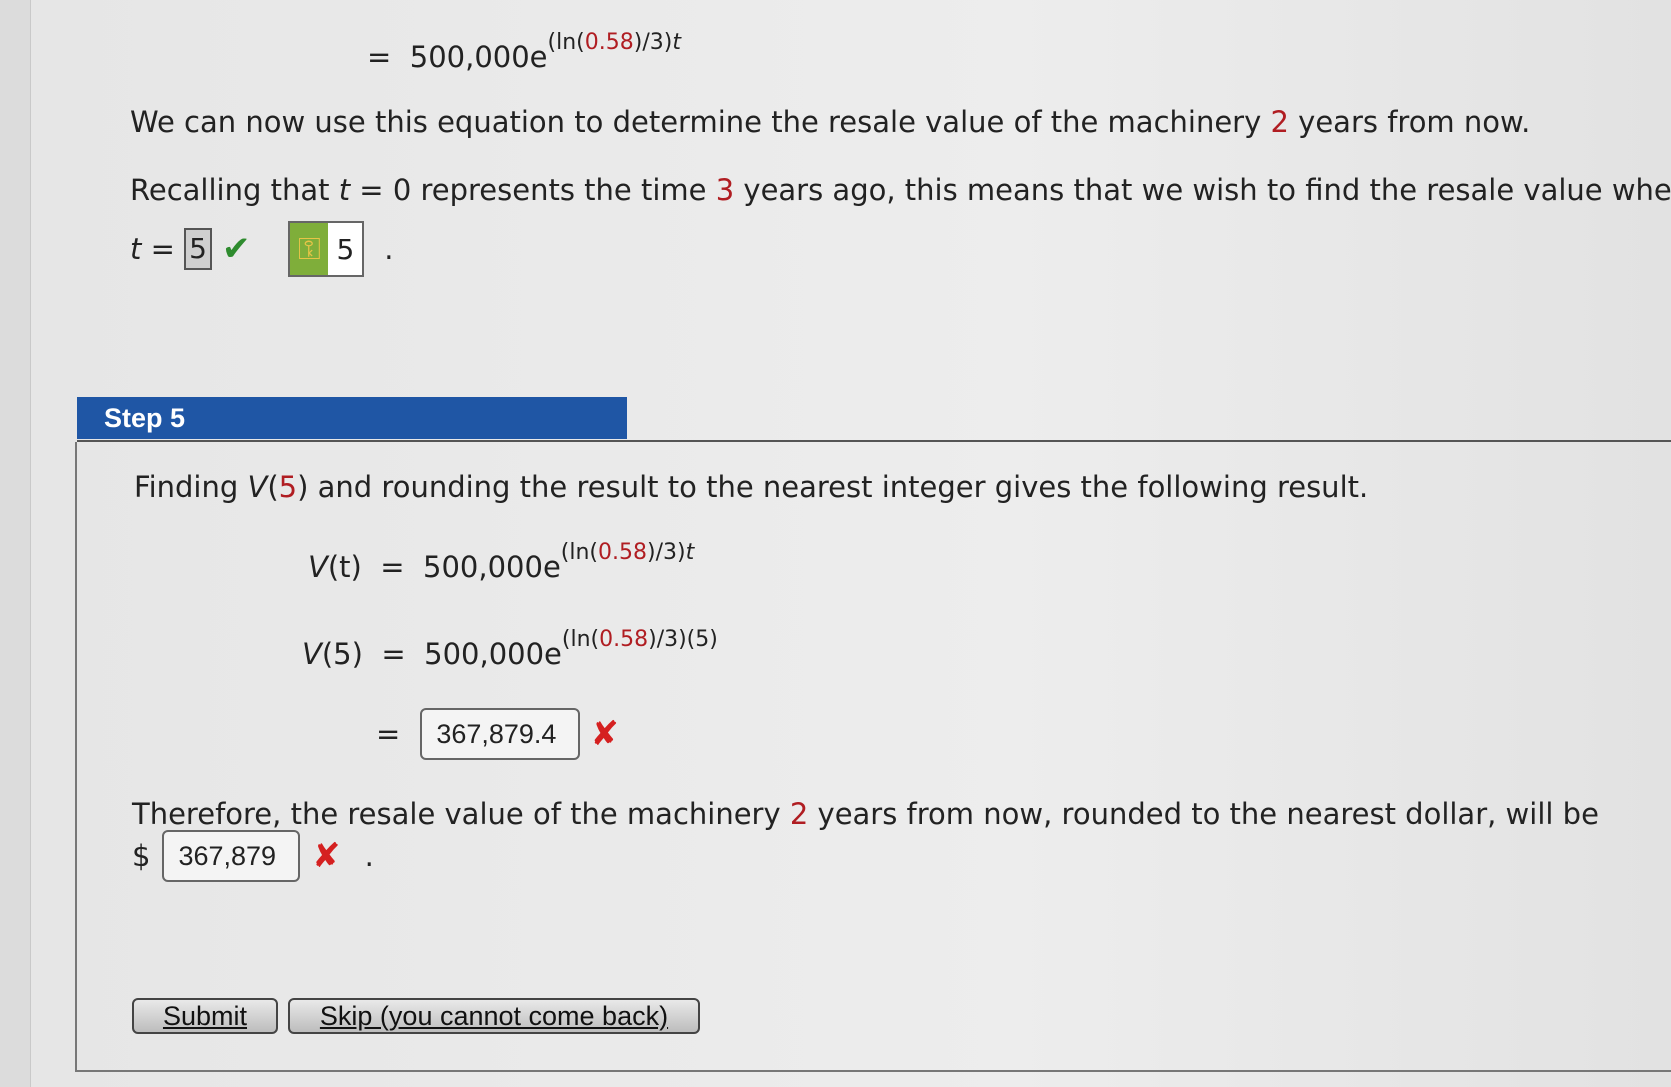 The width and height of the screenshot is (1671, 1087). I want to click on key-icon: ⚿, so click(309, 249).